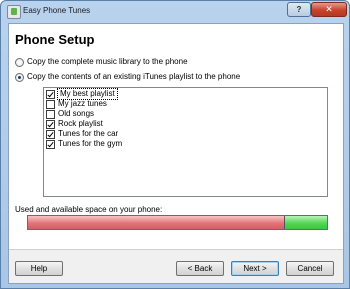 The width and height of the screenshot is (350, 289). Describe the element at coordinates (89, 209) in the screenshot. I see `space-label: Used and available space on your phone:` at that location.